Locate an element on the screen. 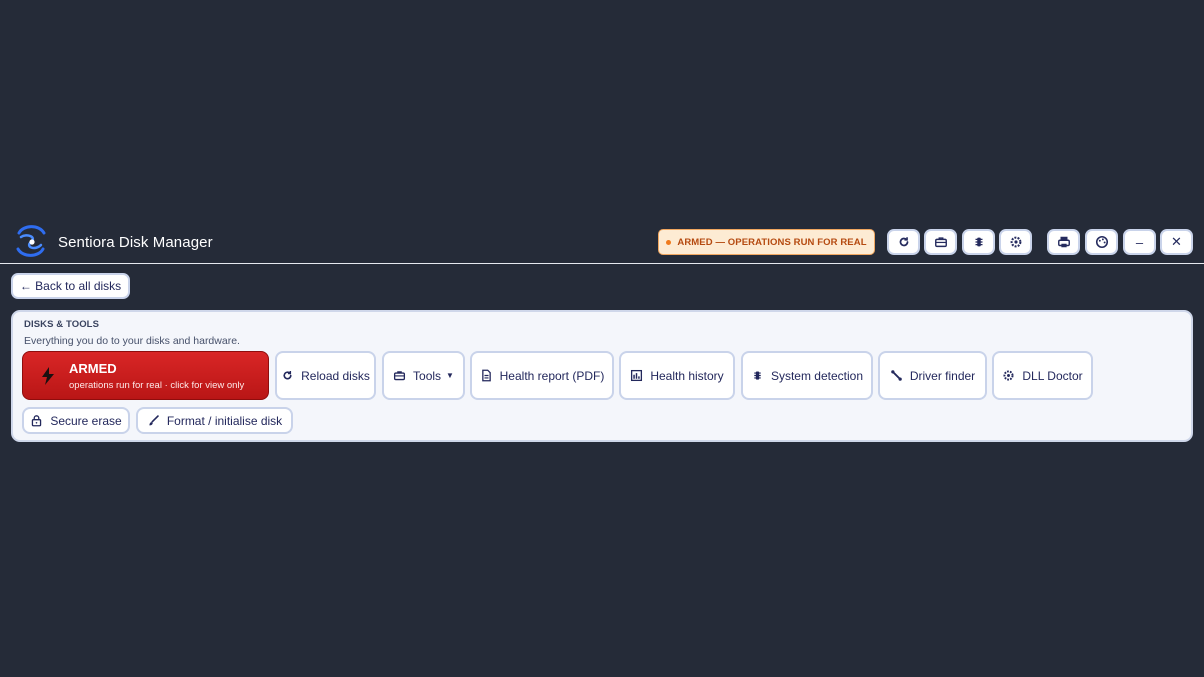 This screenshot has height=677, width=1204. armed-card-title: ARMED is located at coordinates (93, 368).